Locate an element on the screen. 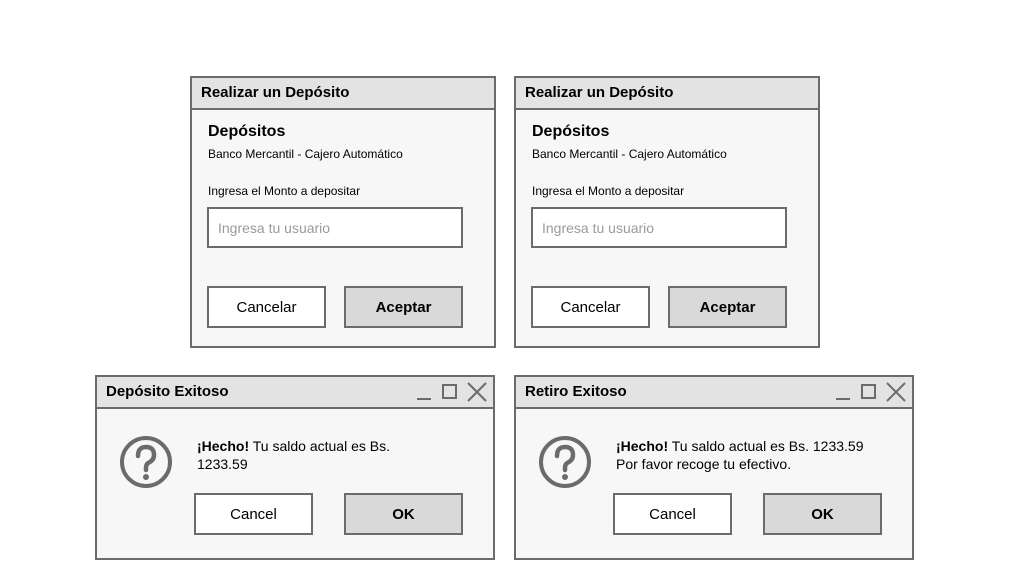 The image size is (1028, 585). withdraw-success-titlebar: Retiro Exitoso is located at coordinates (714, 393).